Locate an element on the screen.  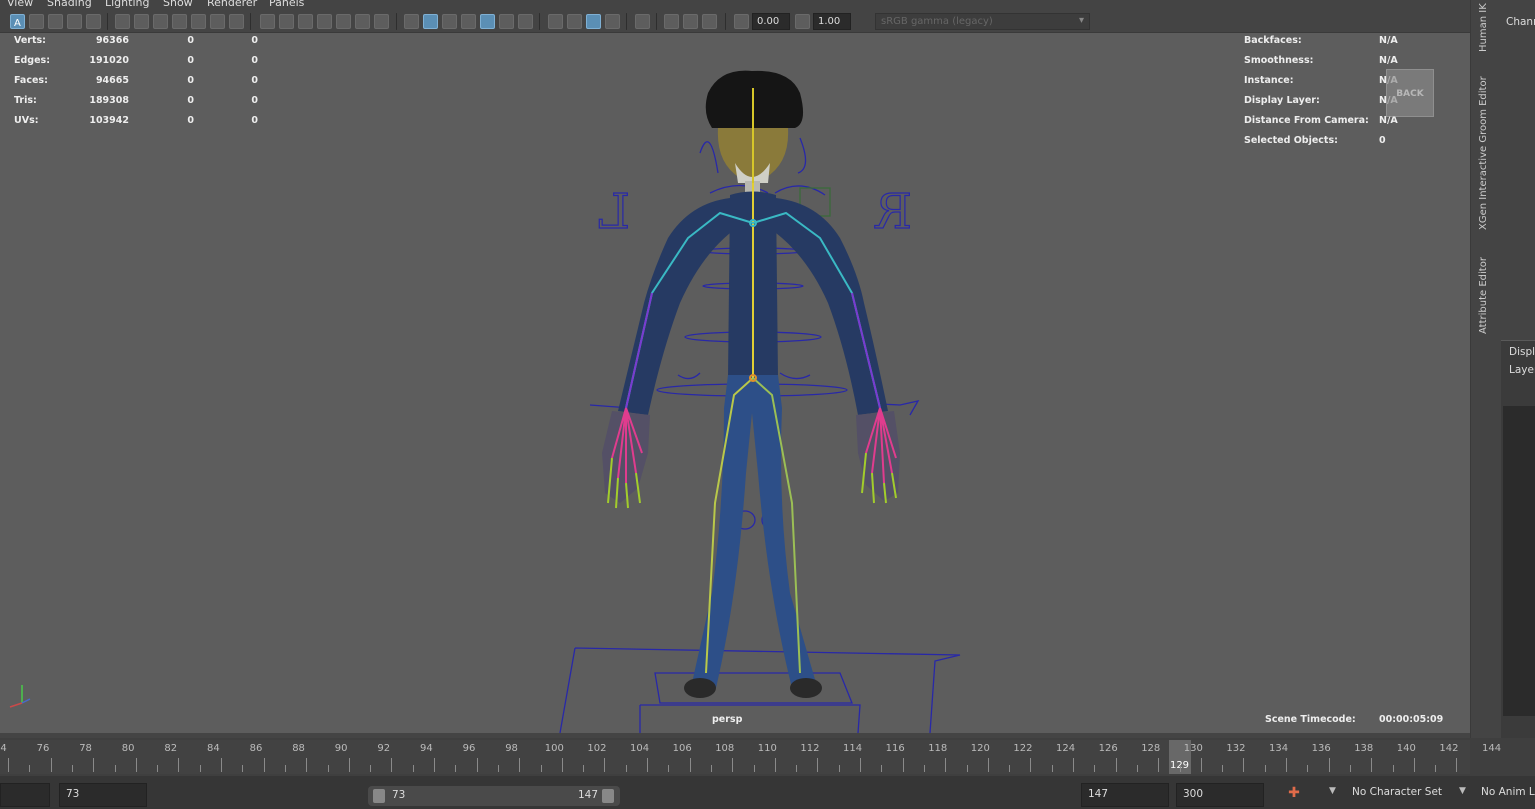
start-time-field: 73 is located at coordinates (103, 795).